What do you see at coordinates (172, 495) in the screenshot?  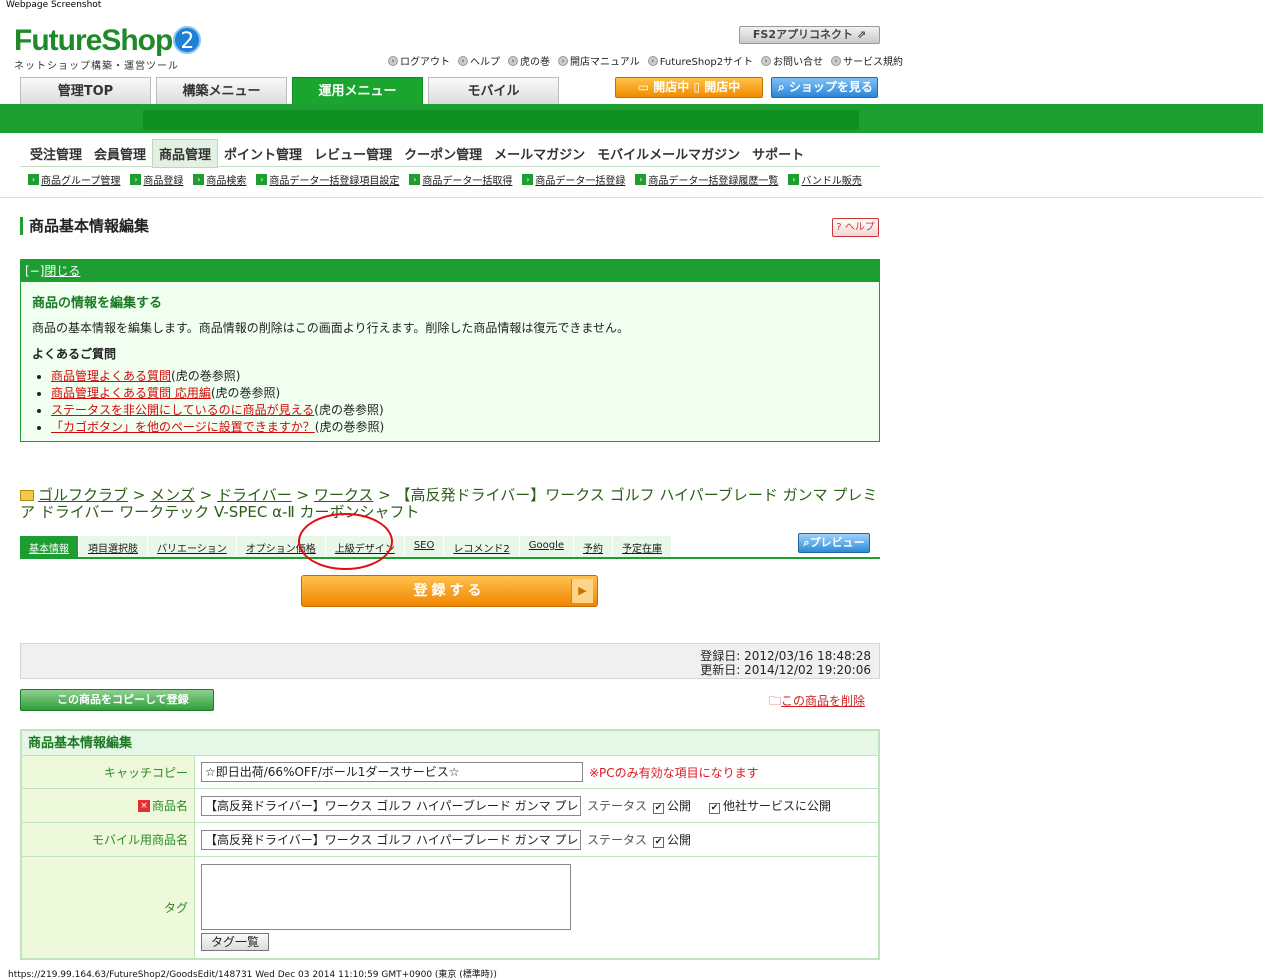 I see `breadcrumb-link: メンズ` at bounding box center [172, 495].